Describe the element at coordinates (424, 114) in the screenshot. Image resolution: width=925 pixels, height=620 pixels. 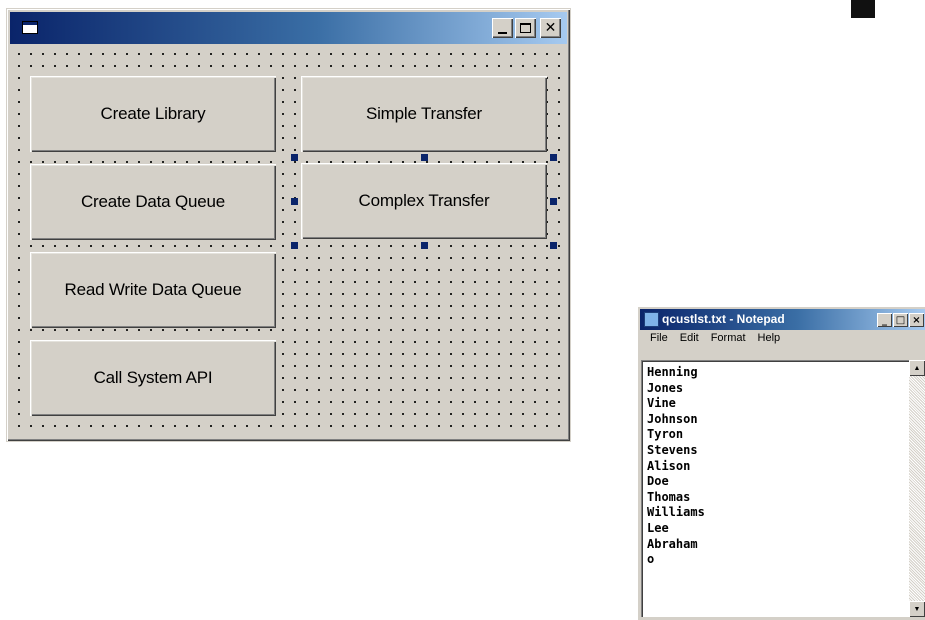
I see `simple-transfer-button: Simple Transfer` at that location.